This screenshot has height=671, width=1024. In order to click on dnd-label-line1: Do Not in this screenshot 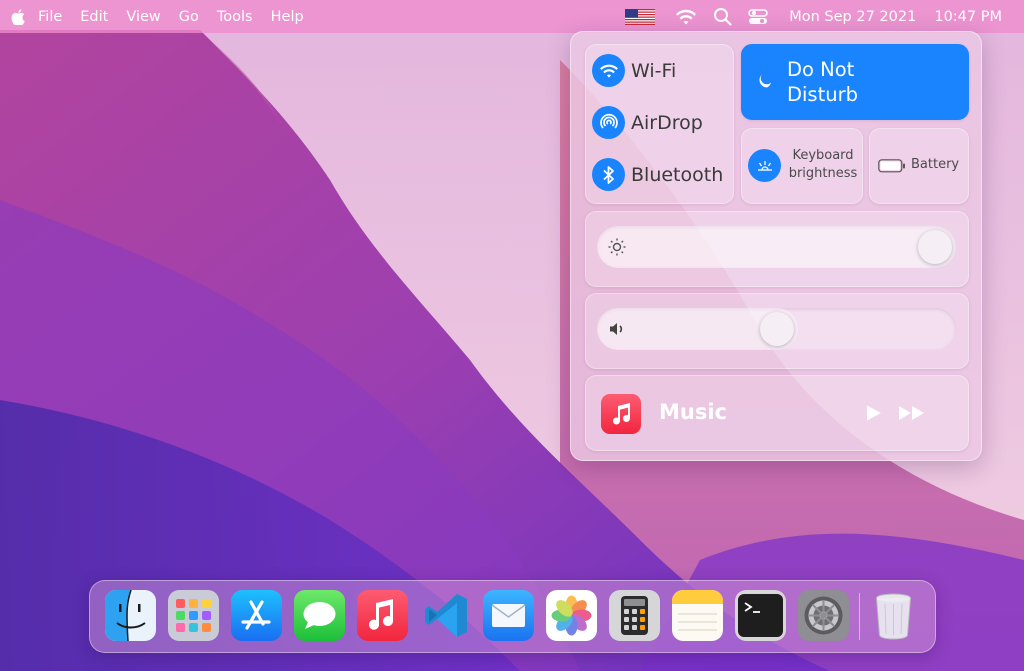, I will do `click(821, 69)`.